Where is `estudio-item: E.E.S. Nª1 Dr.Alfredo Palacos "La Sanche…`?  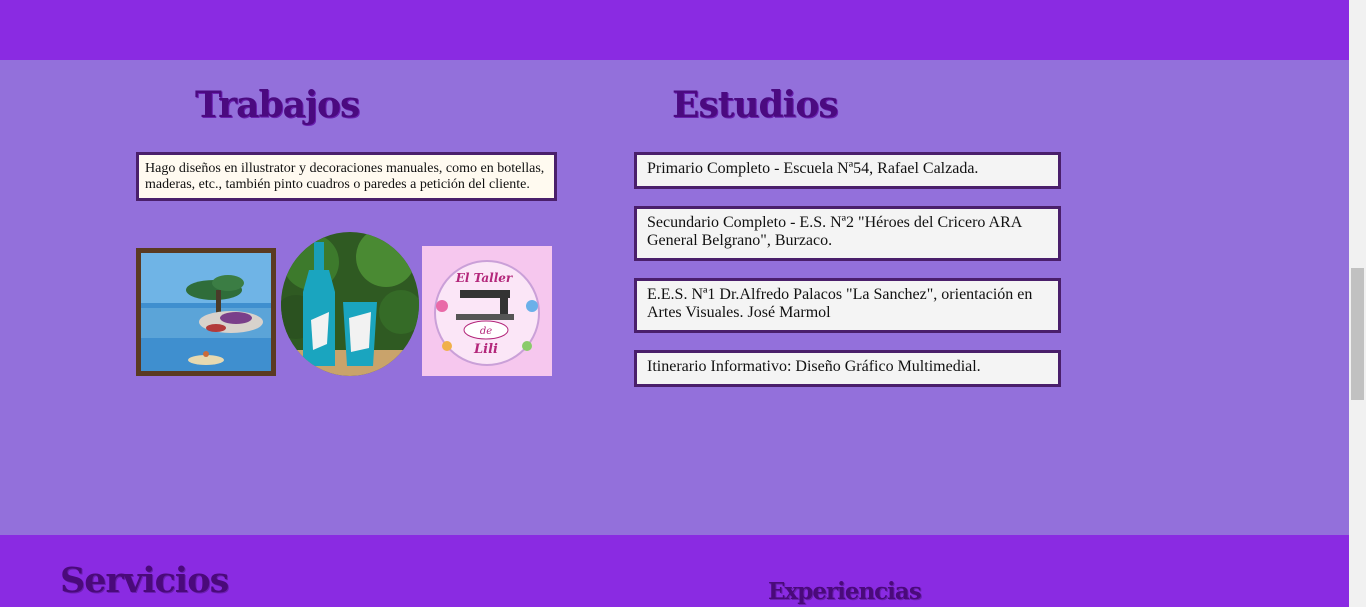 estudio-item: E.E.S. Nª1 Dr.Alfredo Palacos "La Sanche… is located at coordinates (847, 305).